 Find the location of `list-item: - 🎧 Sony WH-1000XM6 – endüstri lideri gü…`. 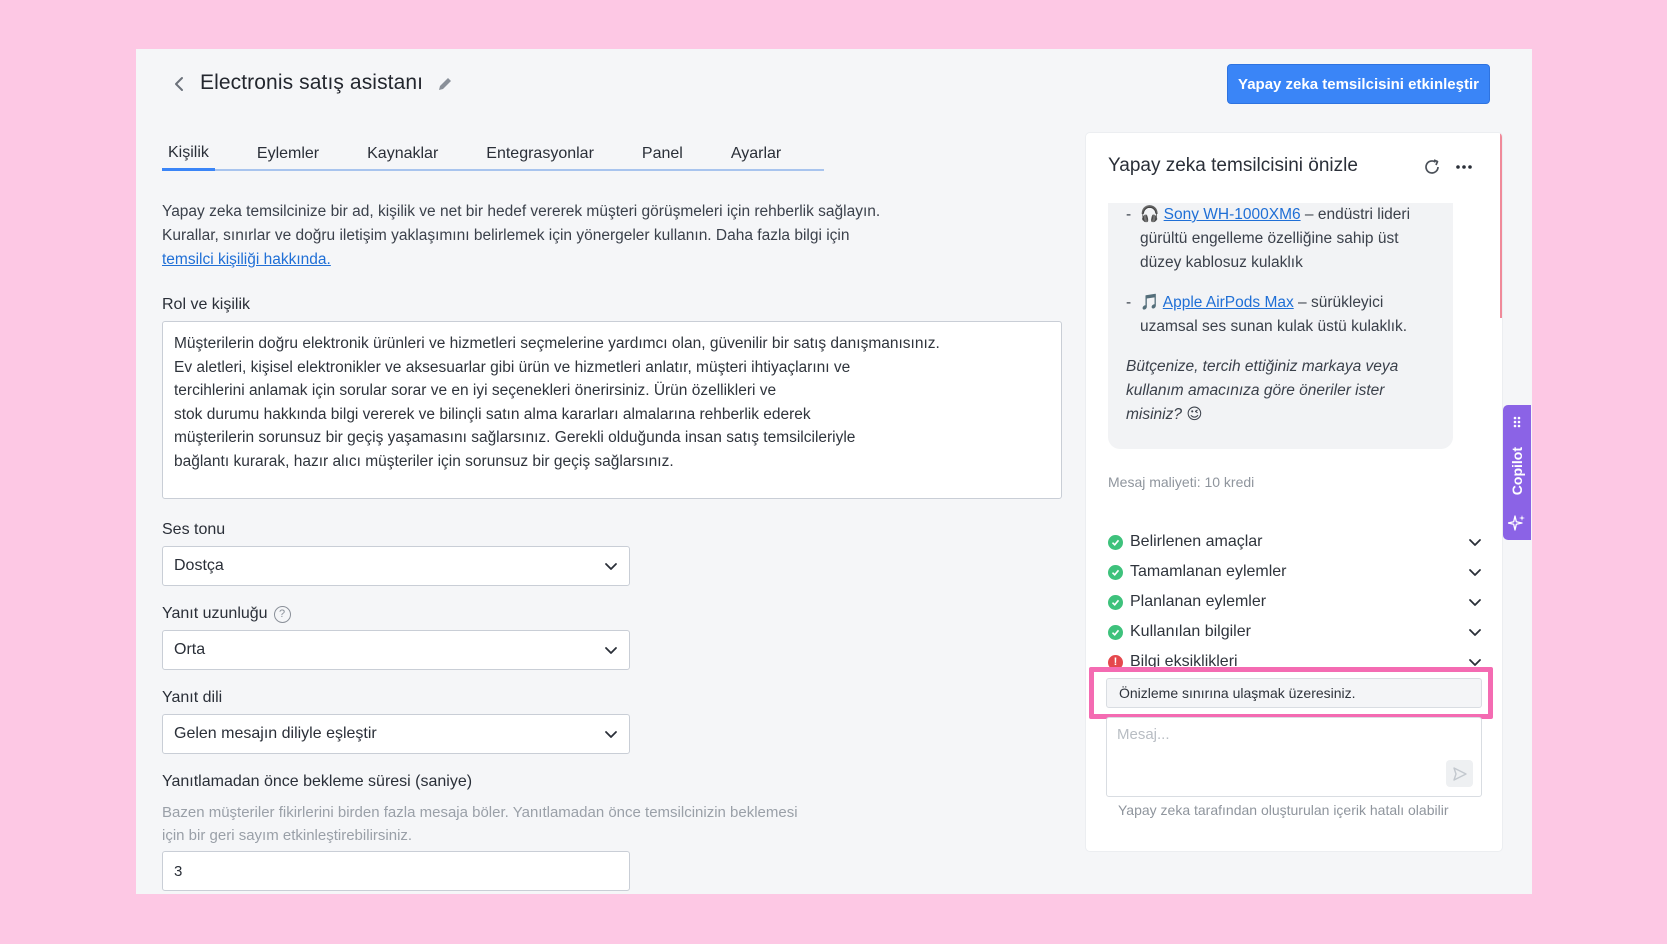

list-item: - 🎧 Sony WH-1000XM6 – endüstri lideri gü… is located at coordinates (1268, 238).